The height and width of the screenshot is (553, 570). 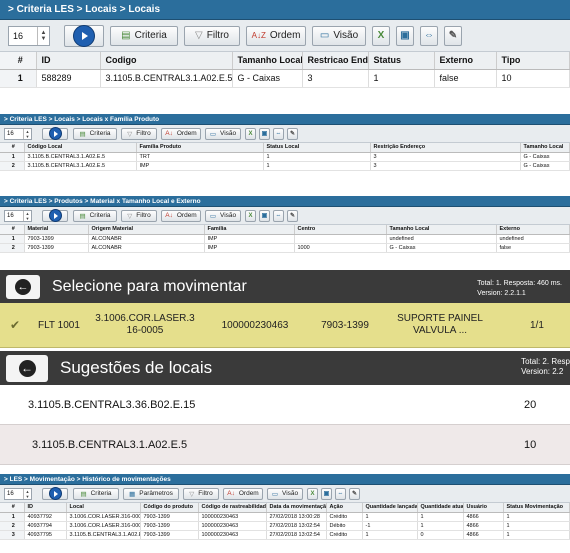 What do you see at coordinates (390, 508) in the screenshot?
I see `col-header: Quantidade lançada` at bounding box center [390, 508].